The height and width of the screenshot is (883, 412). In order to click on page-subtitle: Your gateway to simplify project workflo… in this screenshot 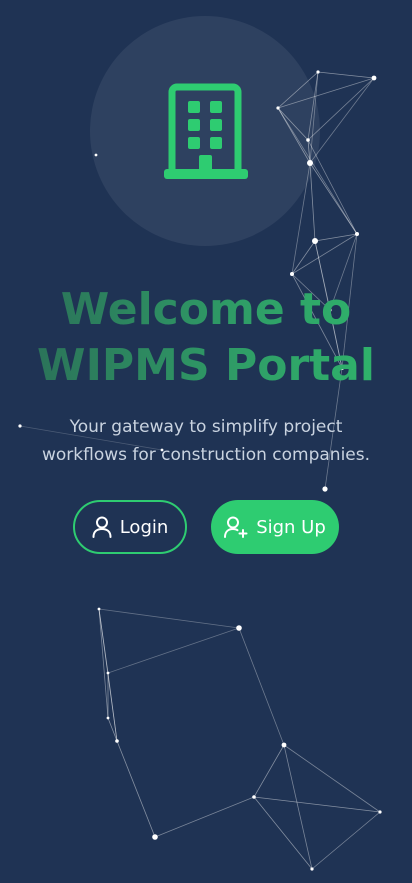, I will do `click(206, 441)`.